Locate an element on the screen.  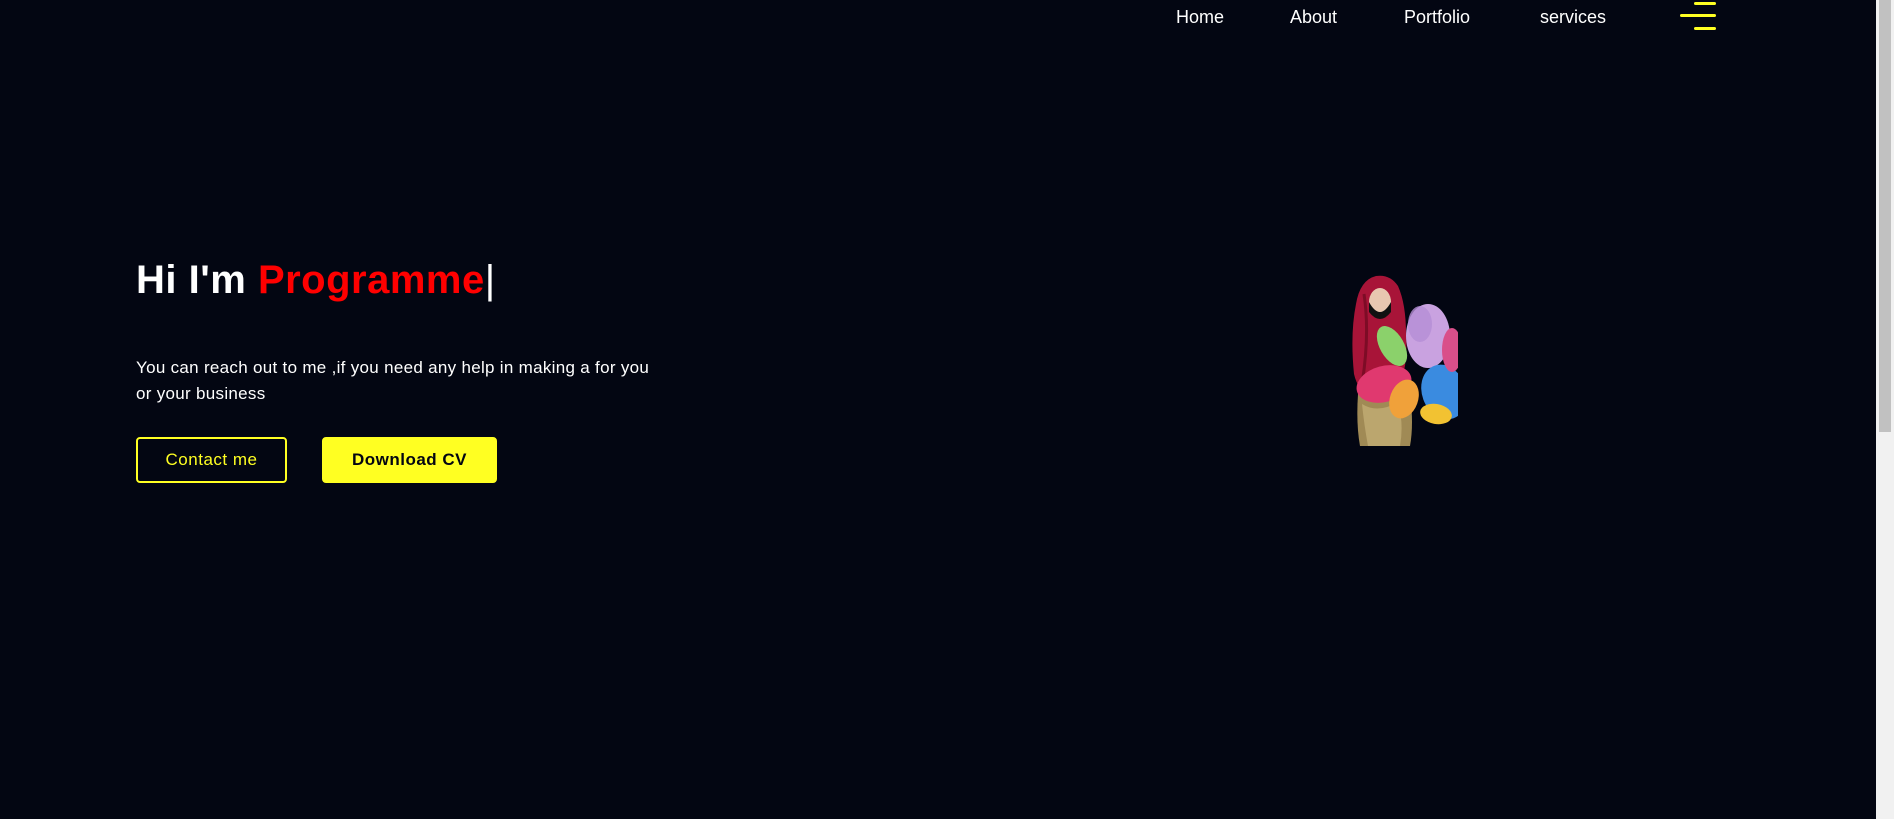
typing-caret: | is located at coordinates (490, 280).